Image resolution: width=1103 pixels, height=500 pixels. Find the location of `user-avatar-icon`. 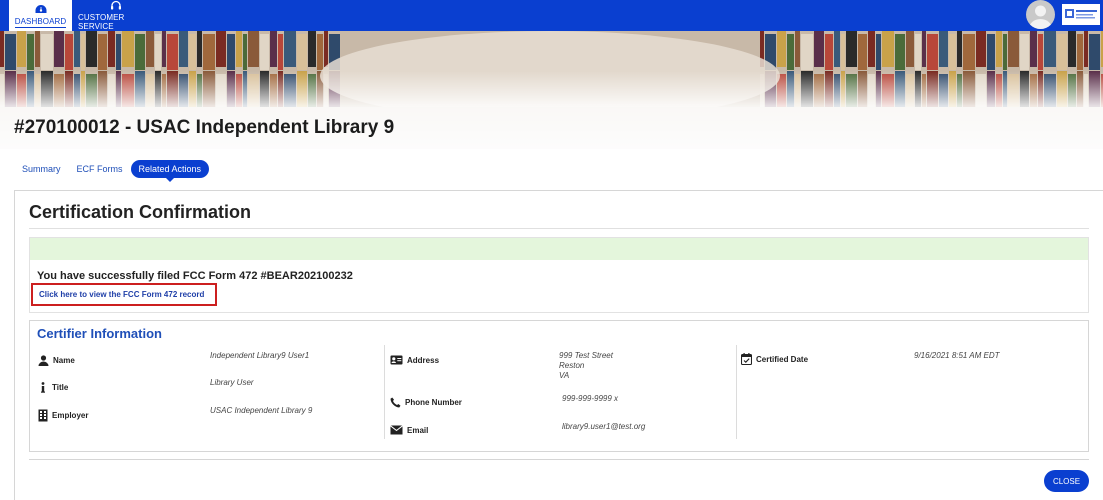

user-avatar-icon is located at coordinates (1040, 17).